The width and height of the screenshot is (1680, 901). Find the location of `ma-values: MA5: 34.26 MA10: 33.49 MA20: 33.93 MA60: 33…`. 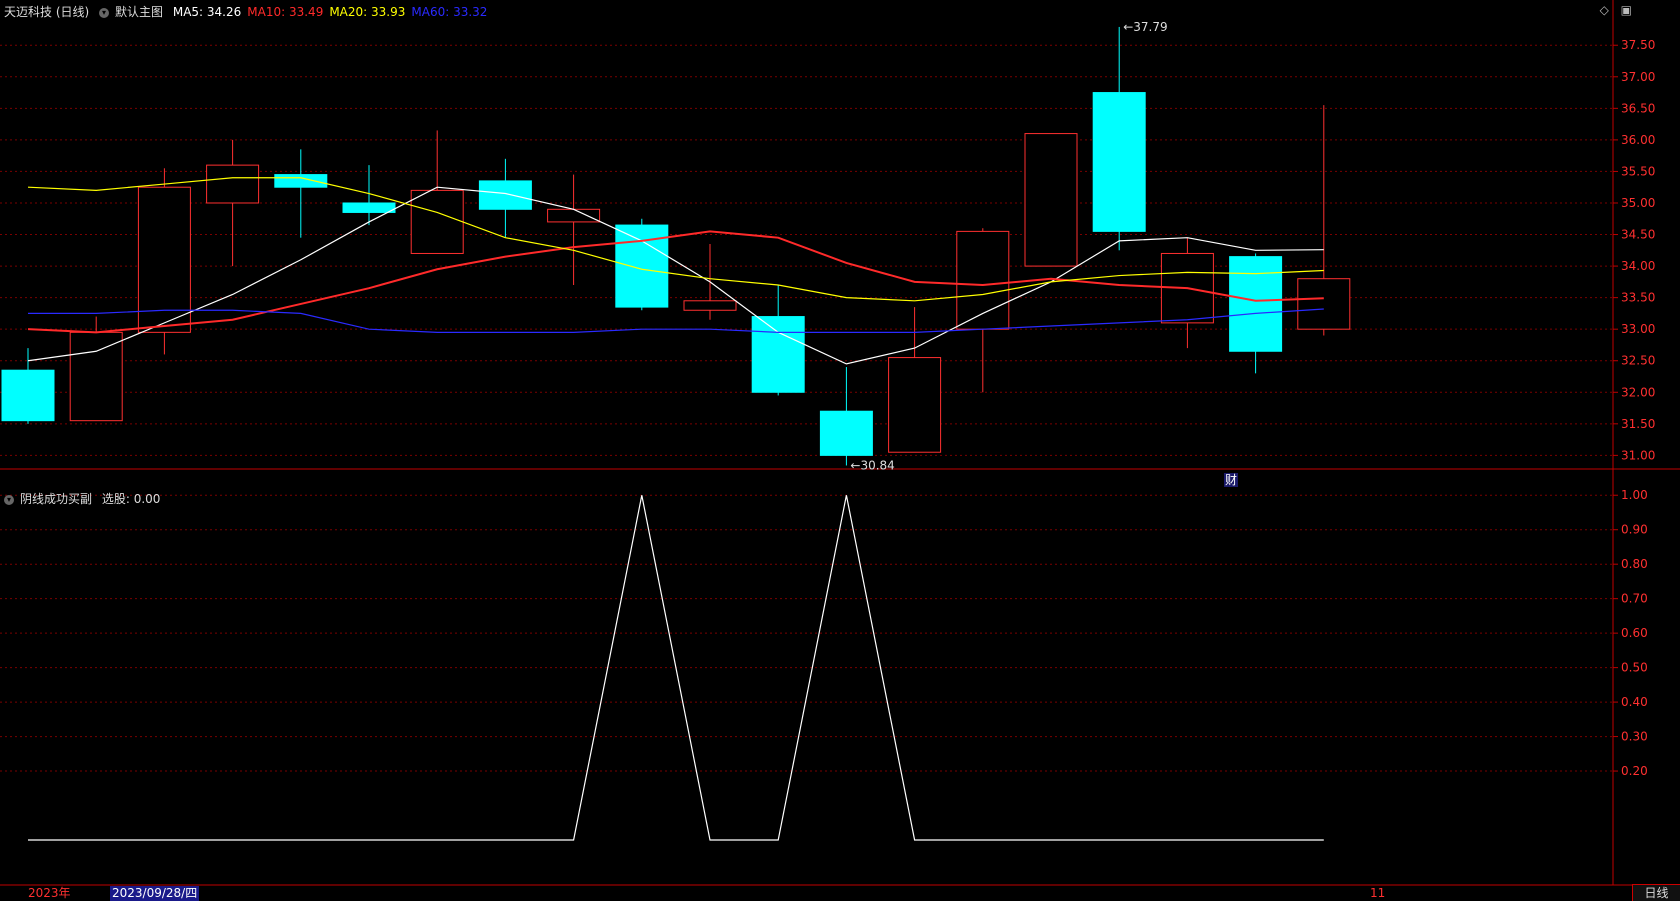

ma-values: MA5: 34.26 MA10: 33.49 MA20: 33.93 MA60: 33… is located at coordinates (333, 12).